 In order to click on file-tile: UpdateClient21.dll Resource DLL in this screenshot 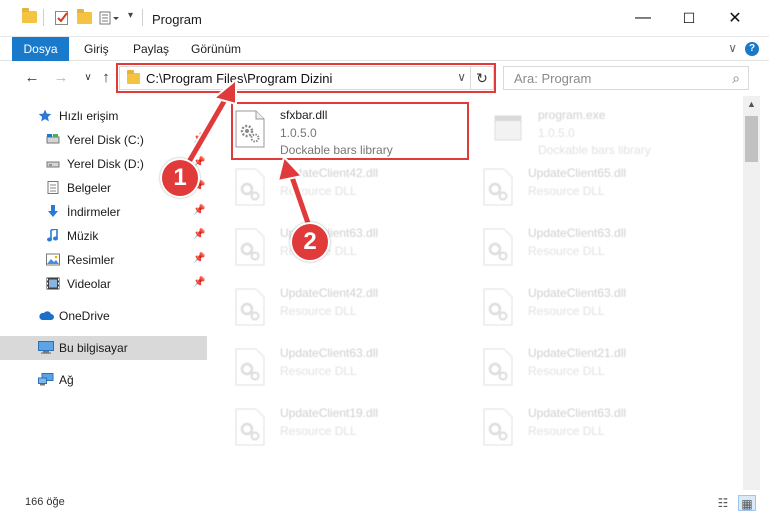, I will do `click(588, 368)`.